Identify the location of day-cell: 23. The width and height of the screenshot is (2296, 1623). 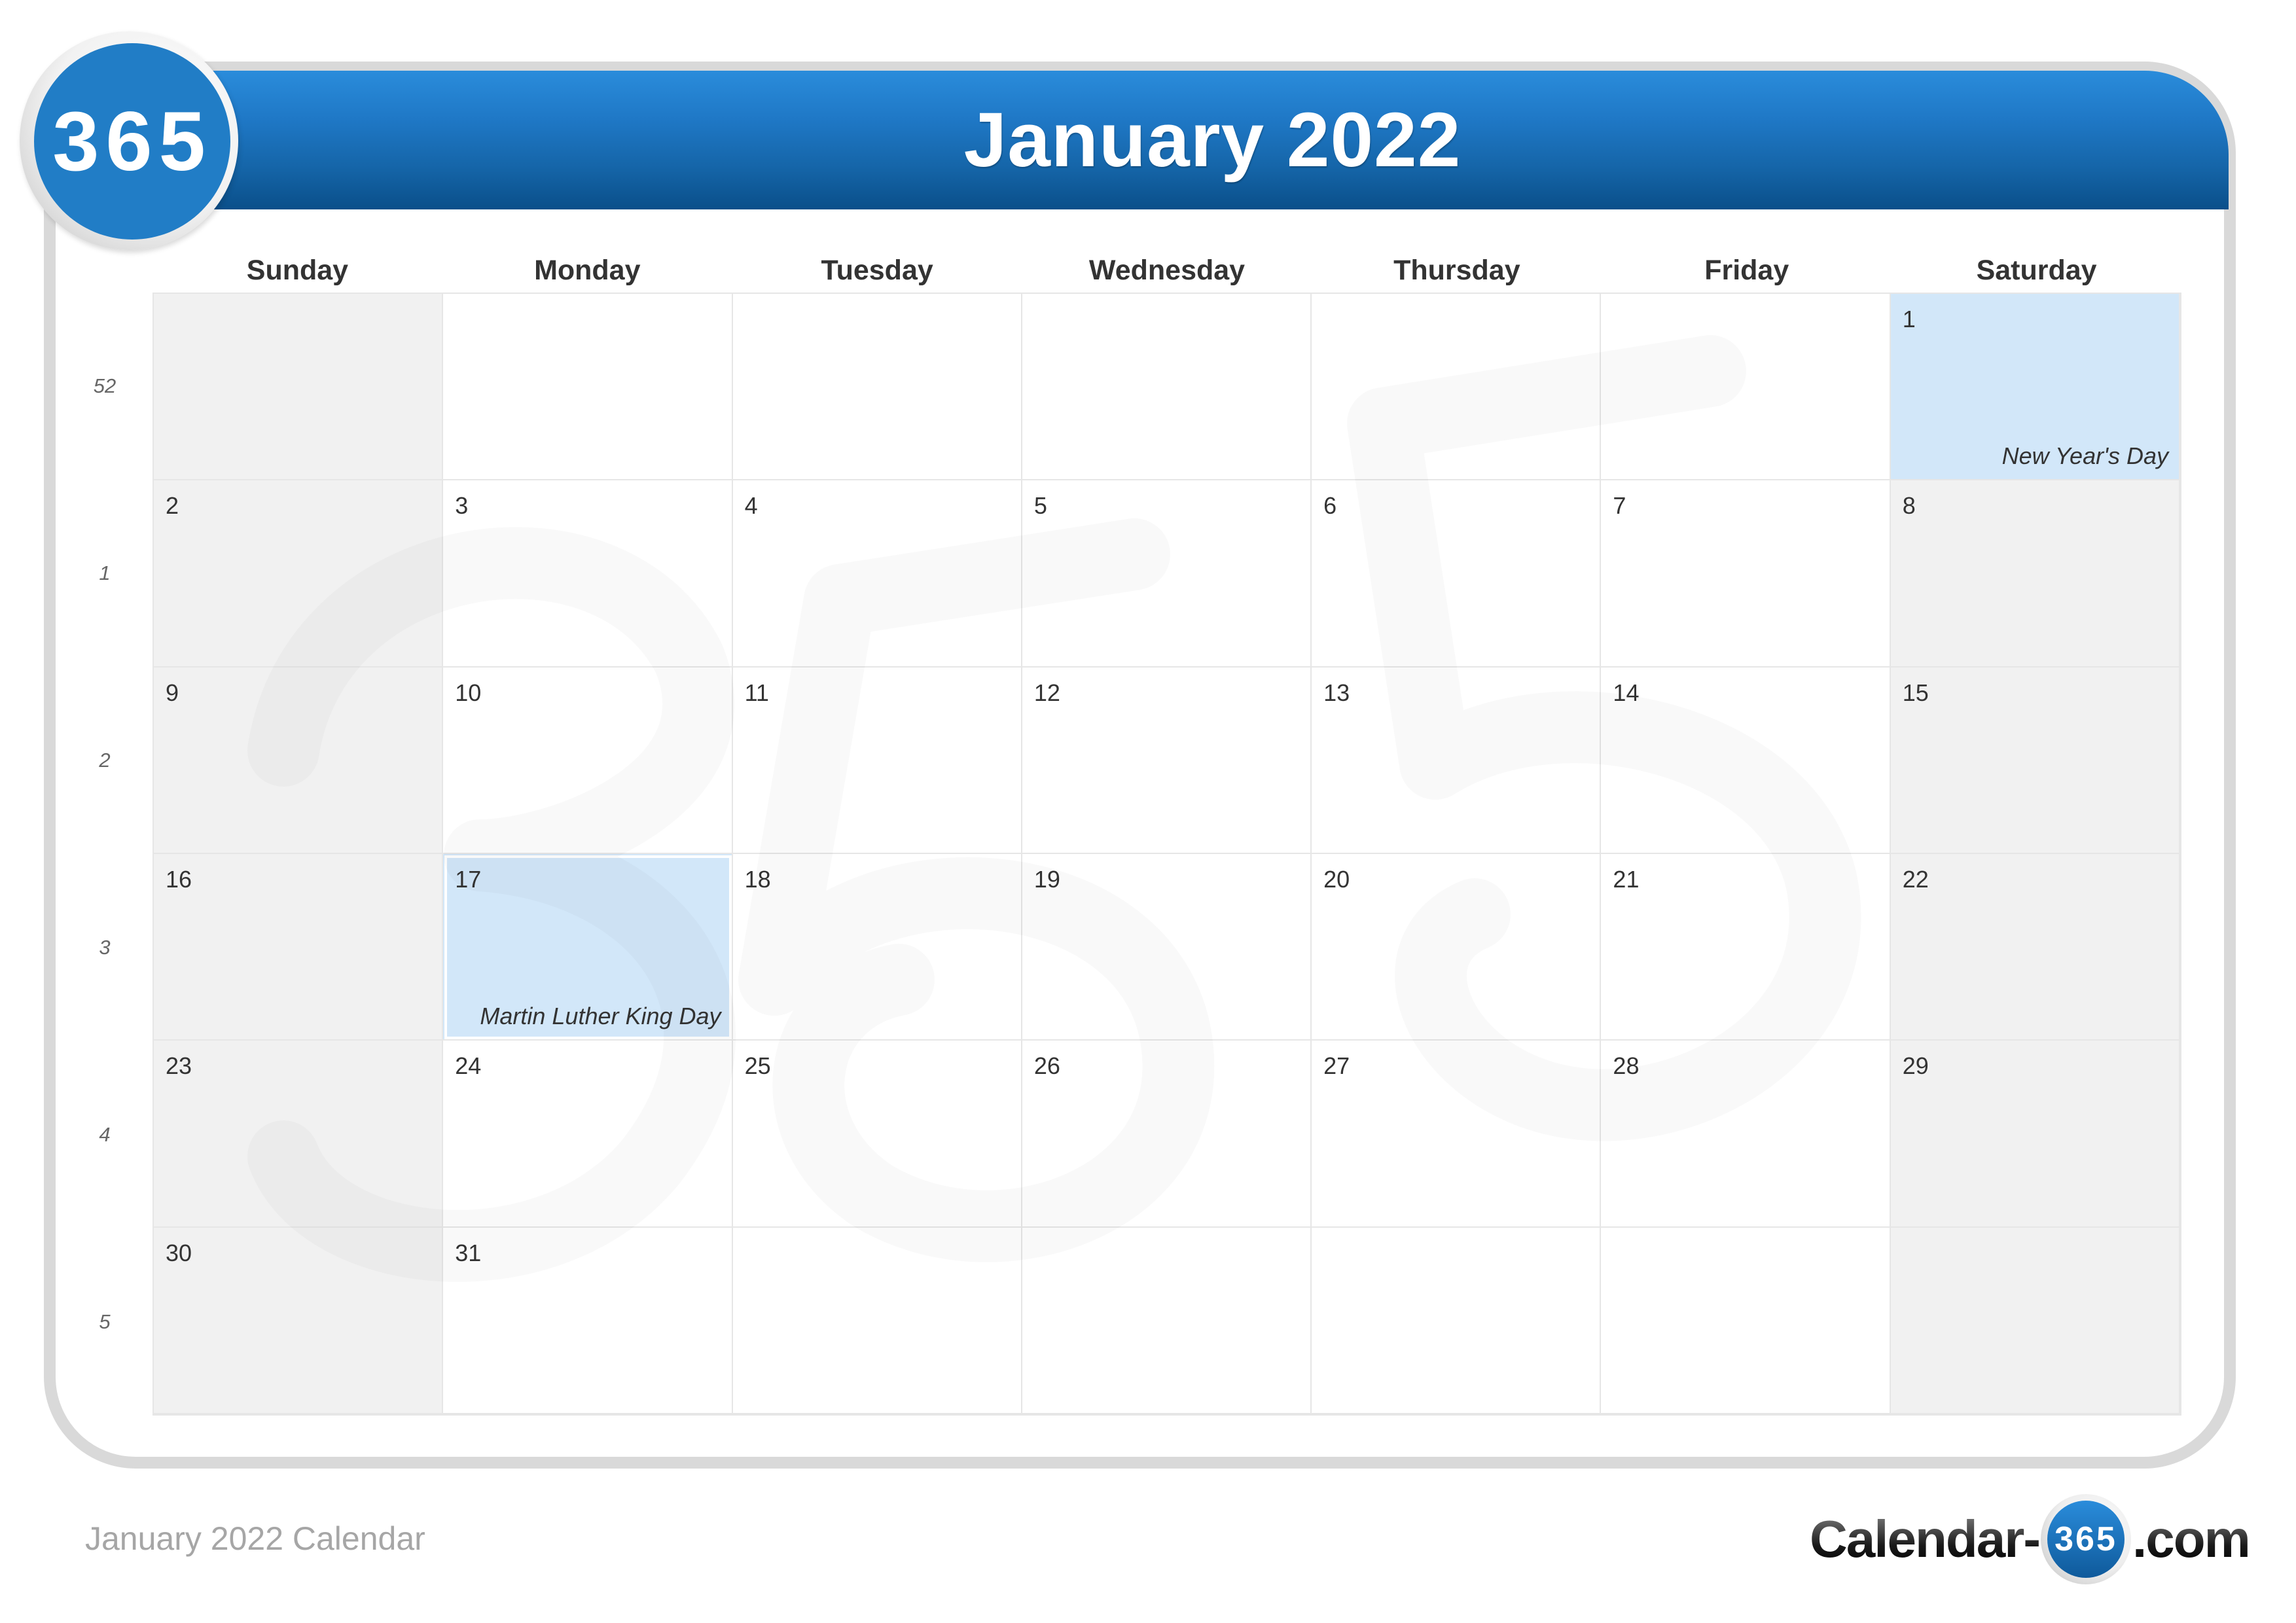
(299, 1134).